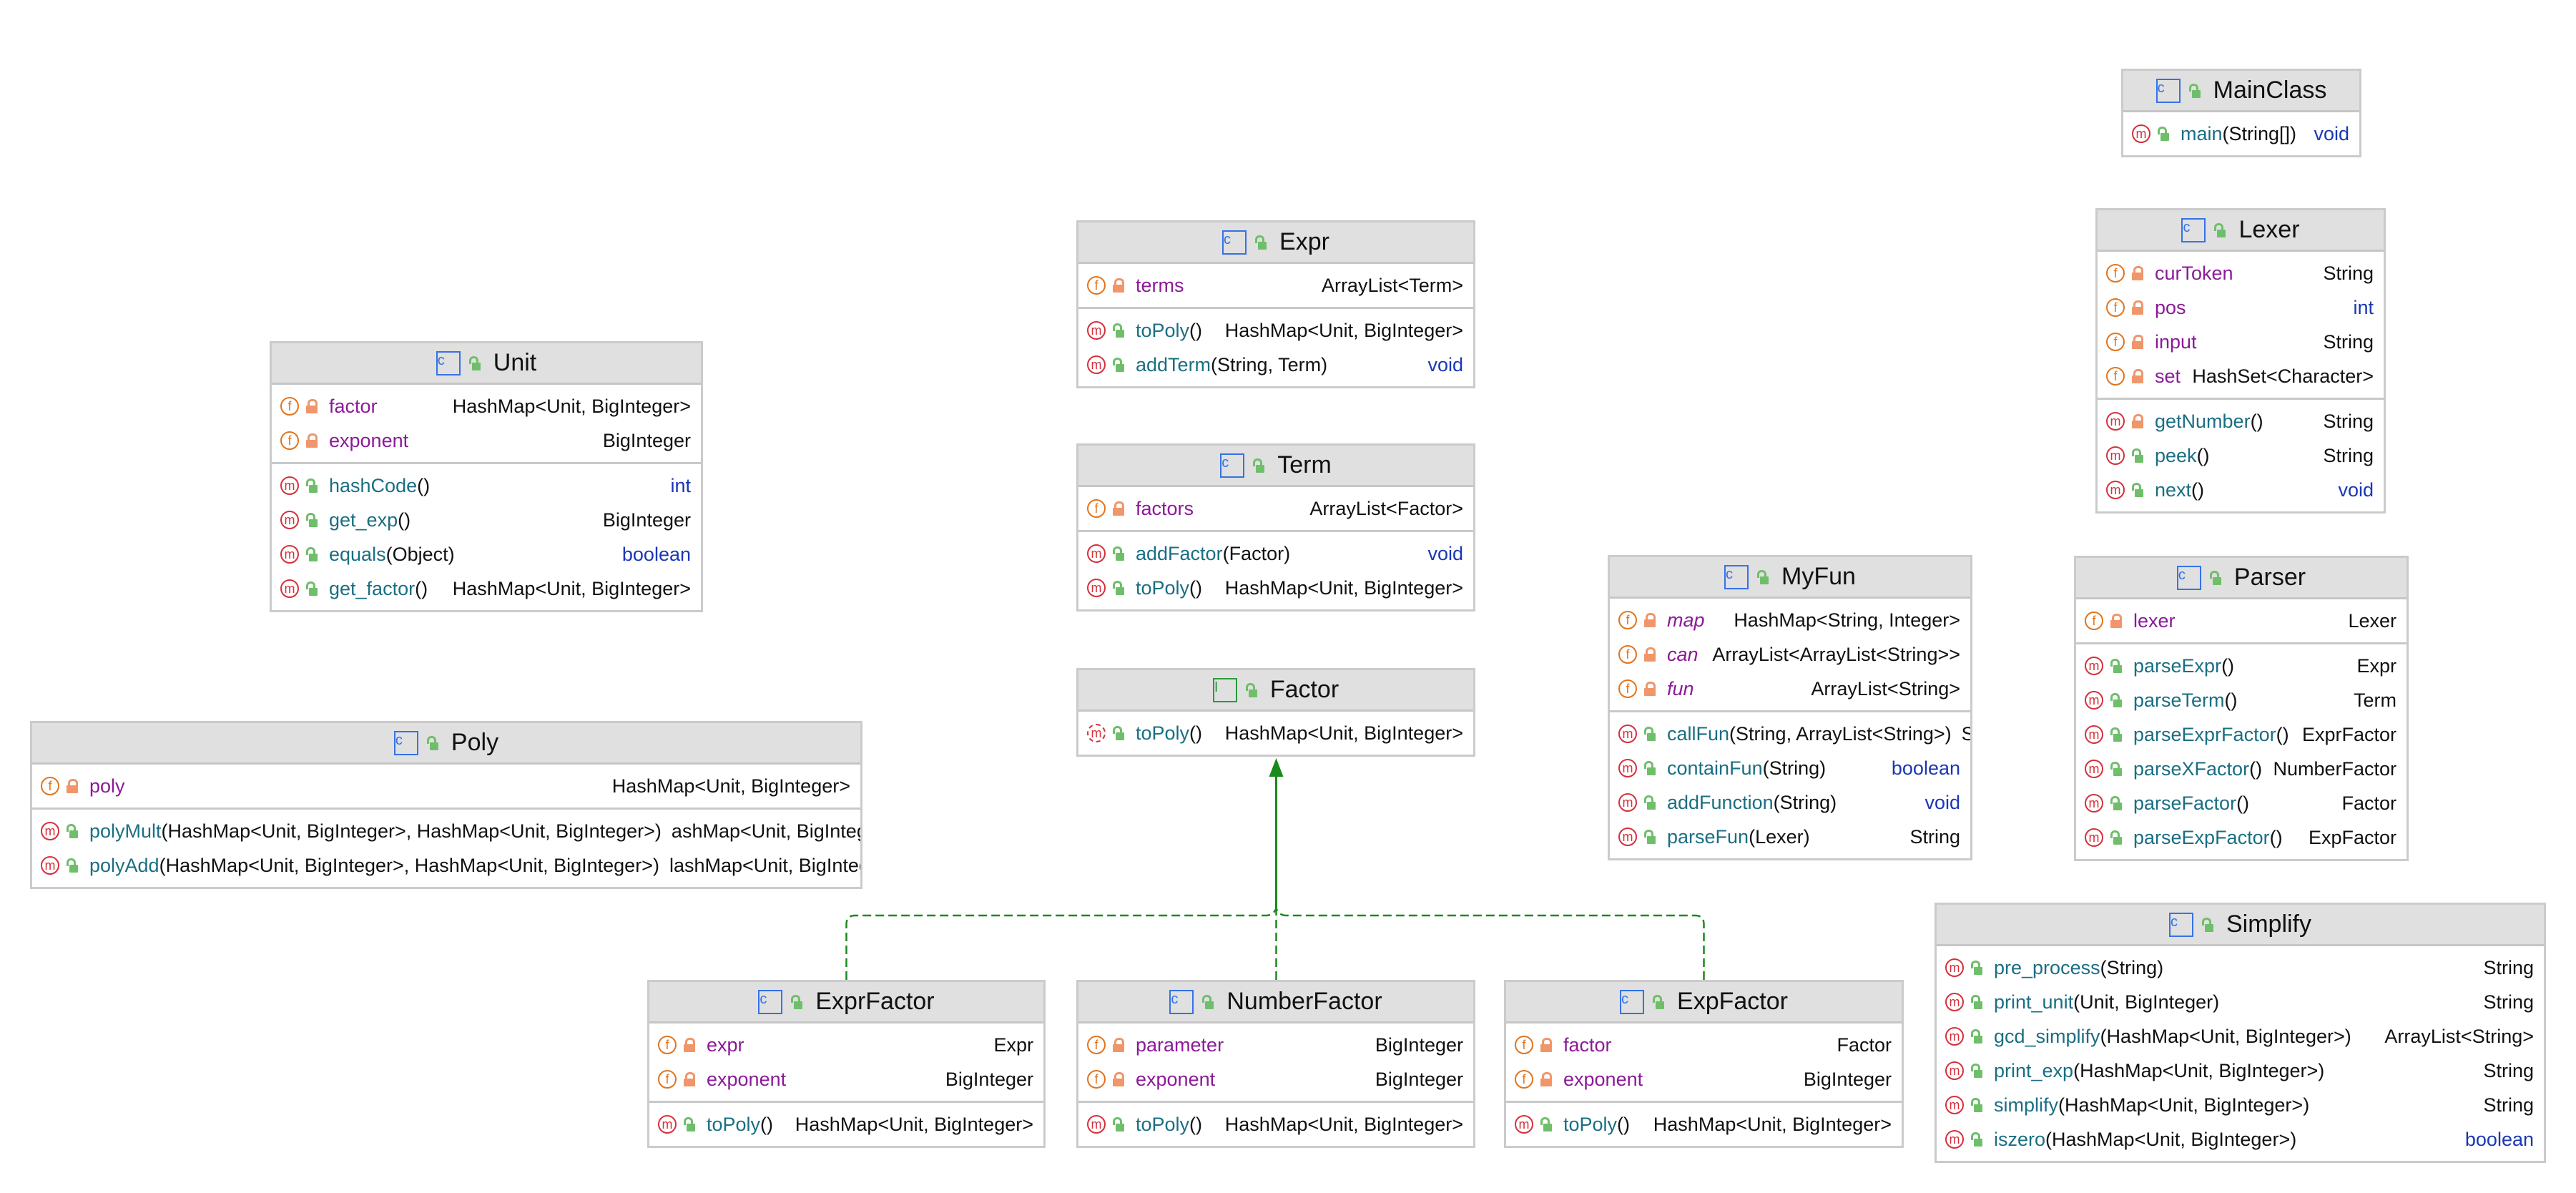 This screenshot has width=2576, height=1193. Describe the element at coordinates (2241, 968) in the screenshot. I see `method-row: m pre_process (String) String` at that location.